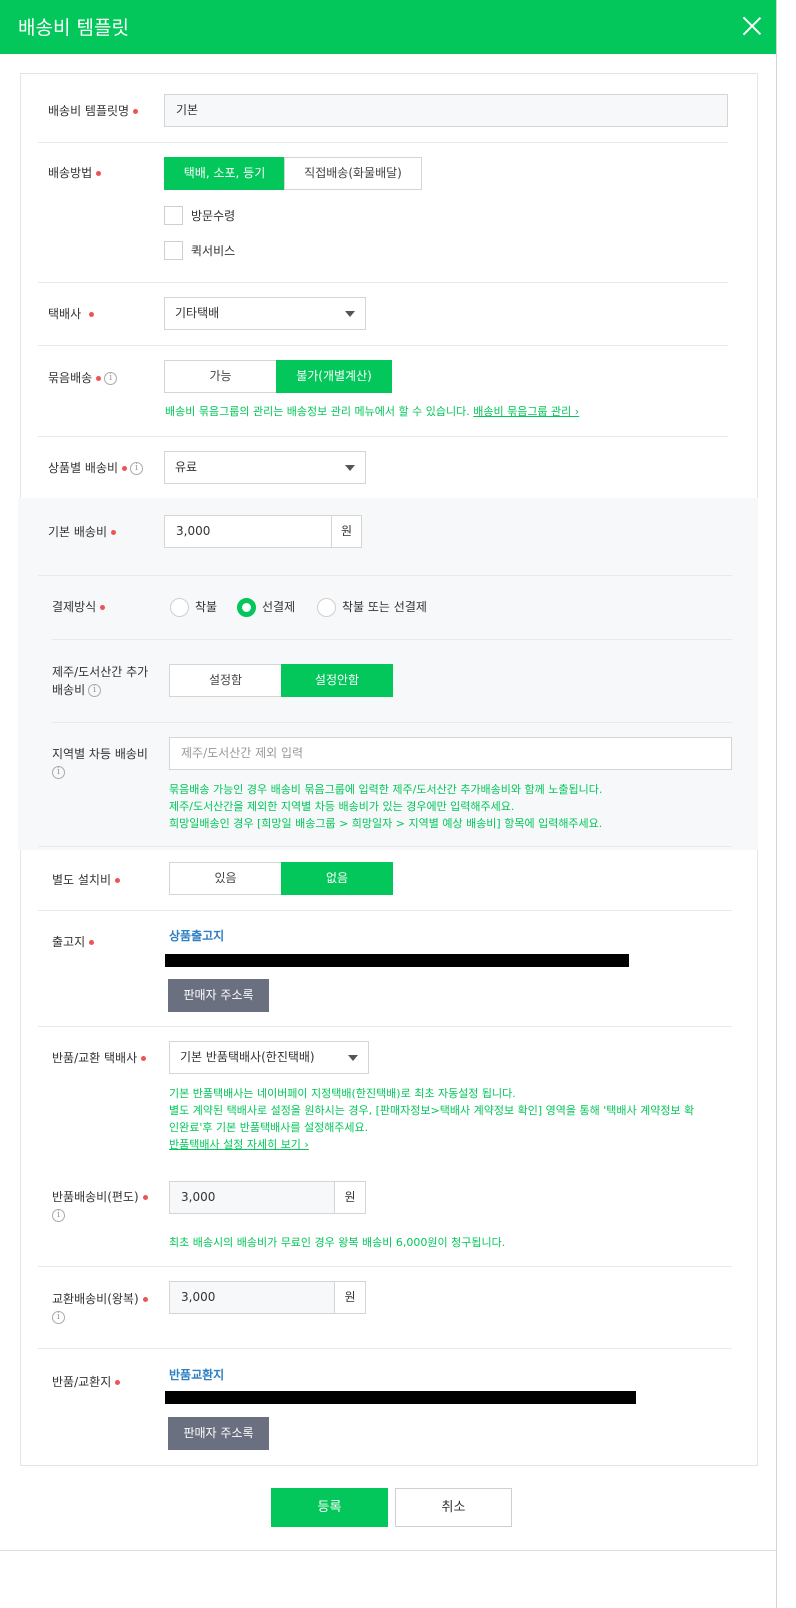 Image resolution: width=796 pixels, height=1608 pixels. What do you see at coordinates (337, 878) in the screenshot?
I see `install-fee-no-button: 없음` at bounding box center [337, 878].